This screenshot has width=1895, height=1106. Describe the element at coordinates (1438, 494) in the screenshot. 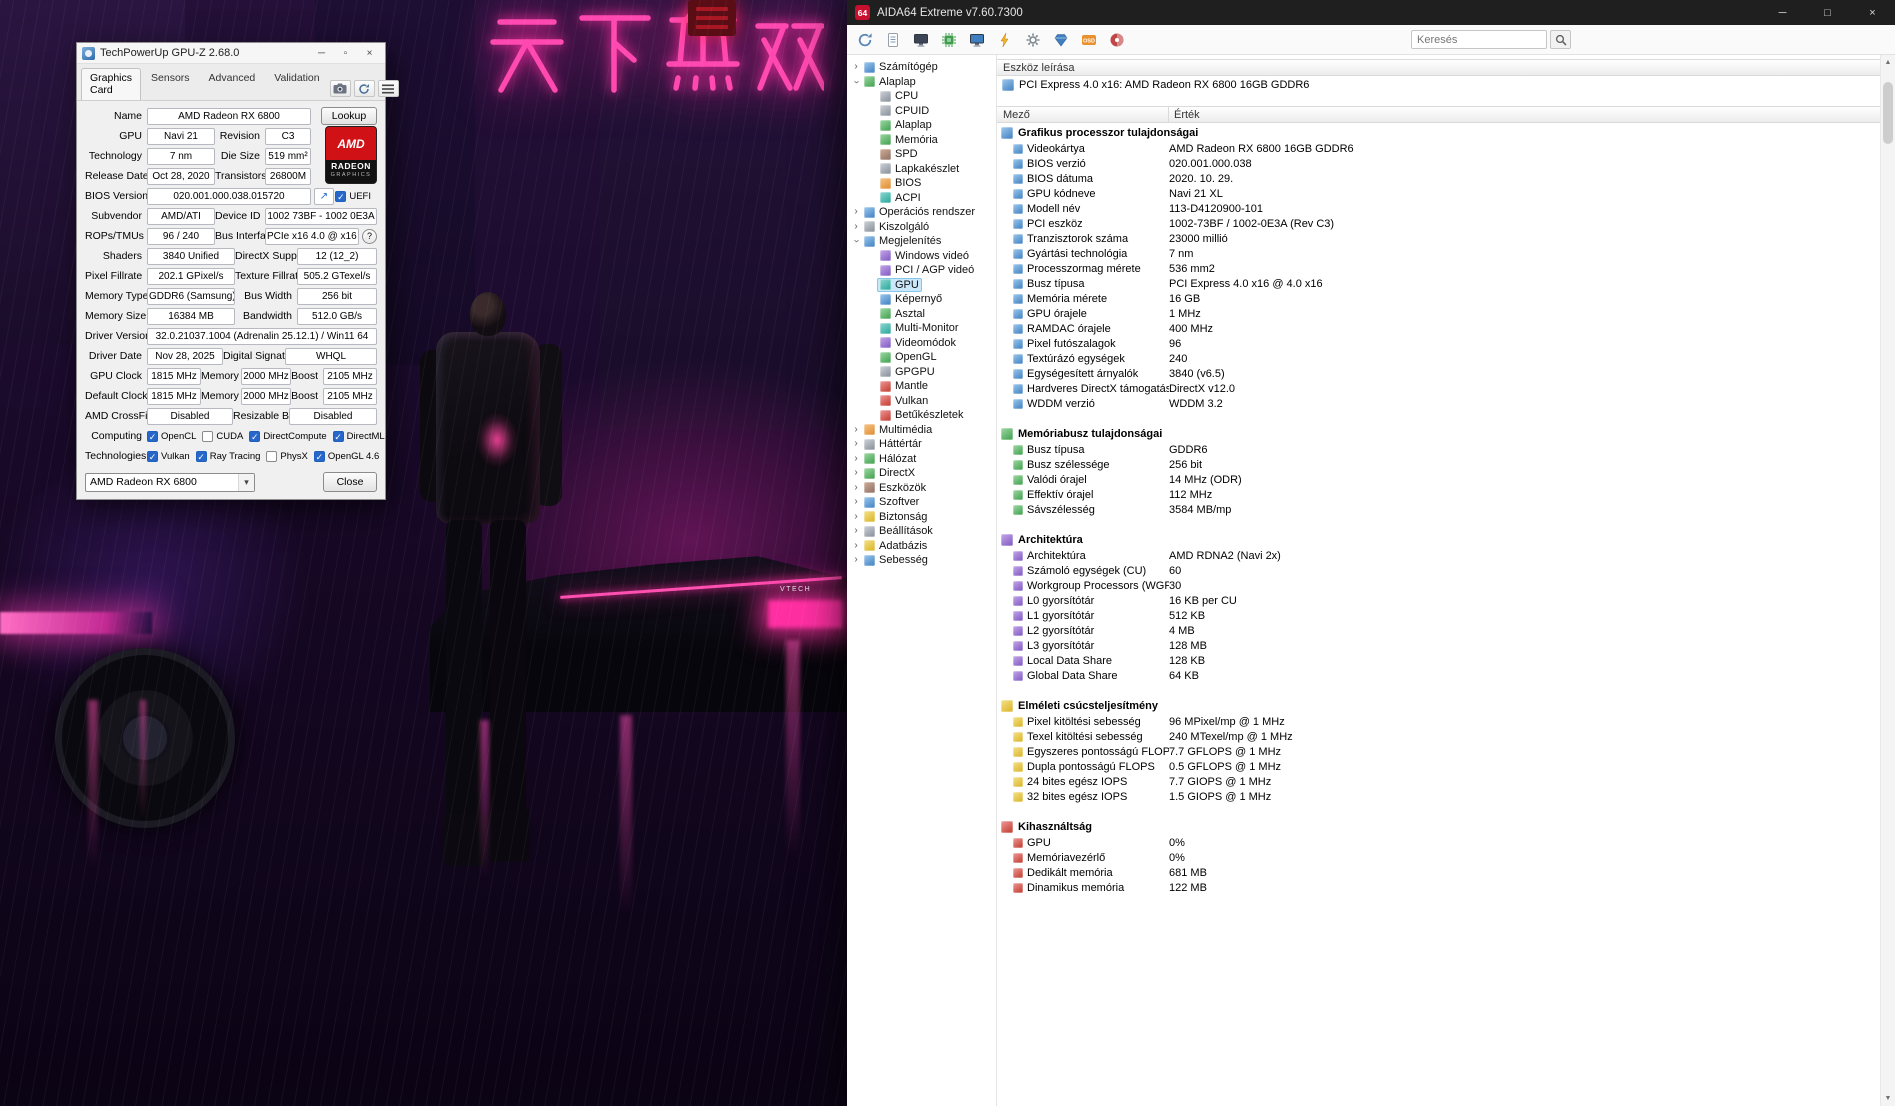

I see `aida-field-row: Effektív órajel 112 MHz` at that location.